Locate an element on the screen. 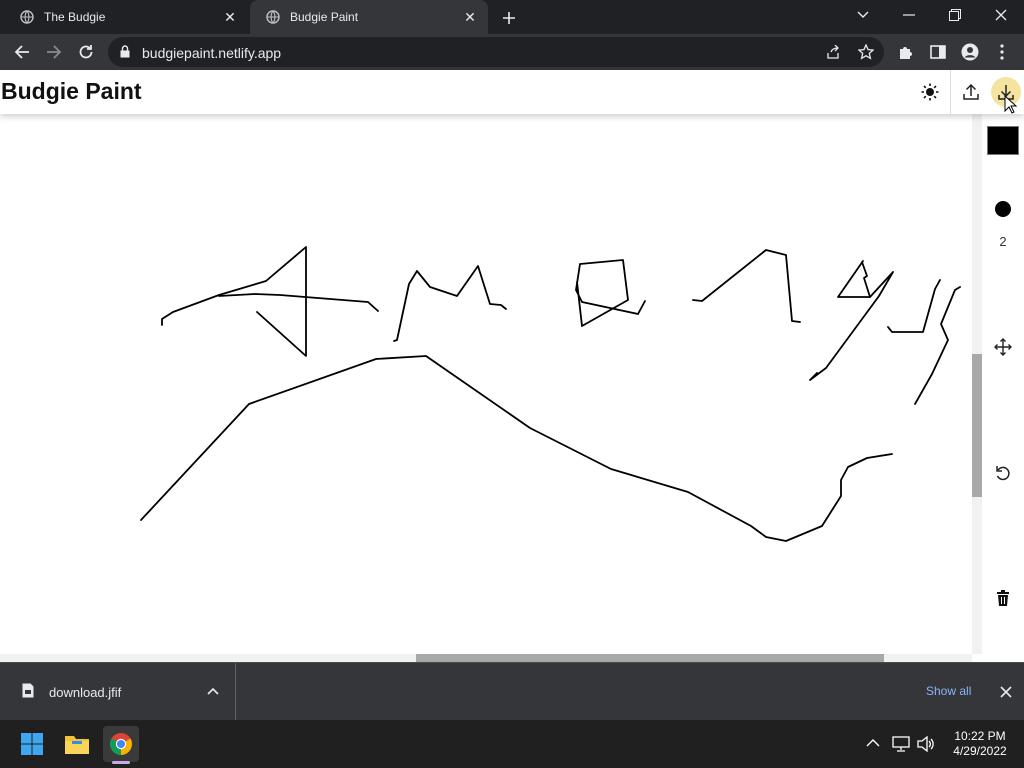 The image size is (1024, 768). upload-icon is located at coordinates (971, 91).